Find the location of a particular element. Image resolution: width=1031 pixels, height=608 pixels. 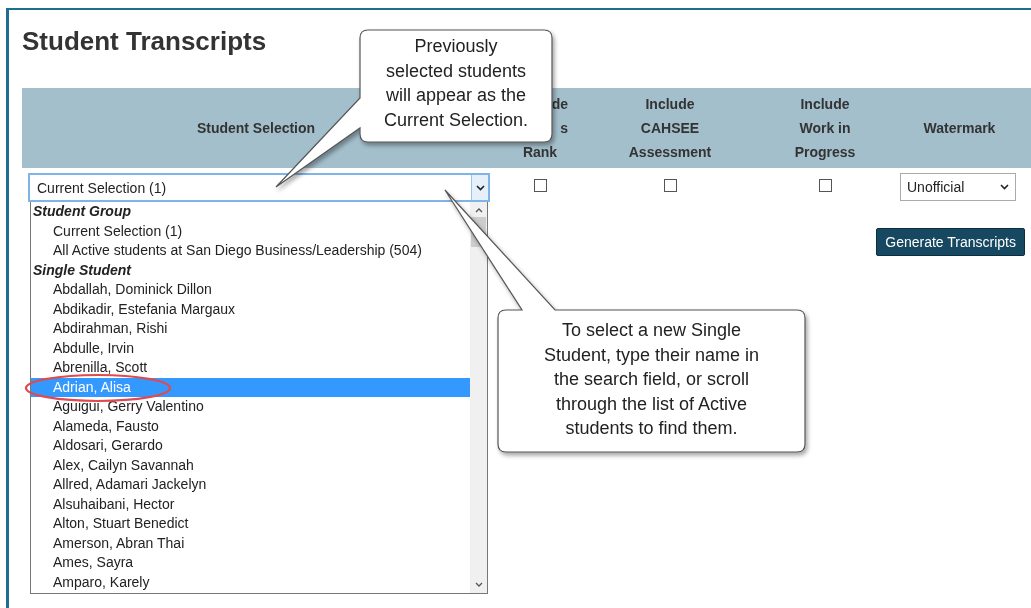

scroll-down-icon is located at coordinates (478, 584).